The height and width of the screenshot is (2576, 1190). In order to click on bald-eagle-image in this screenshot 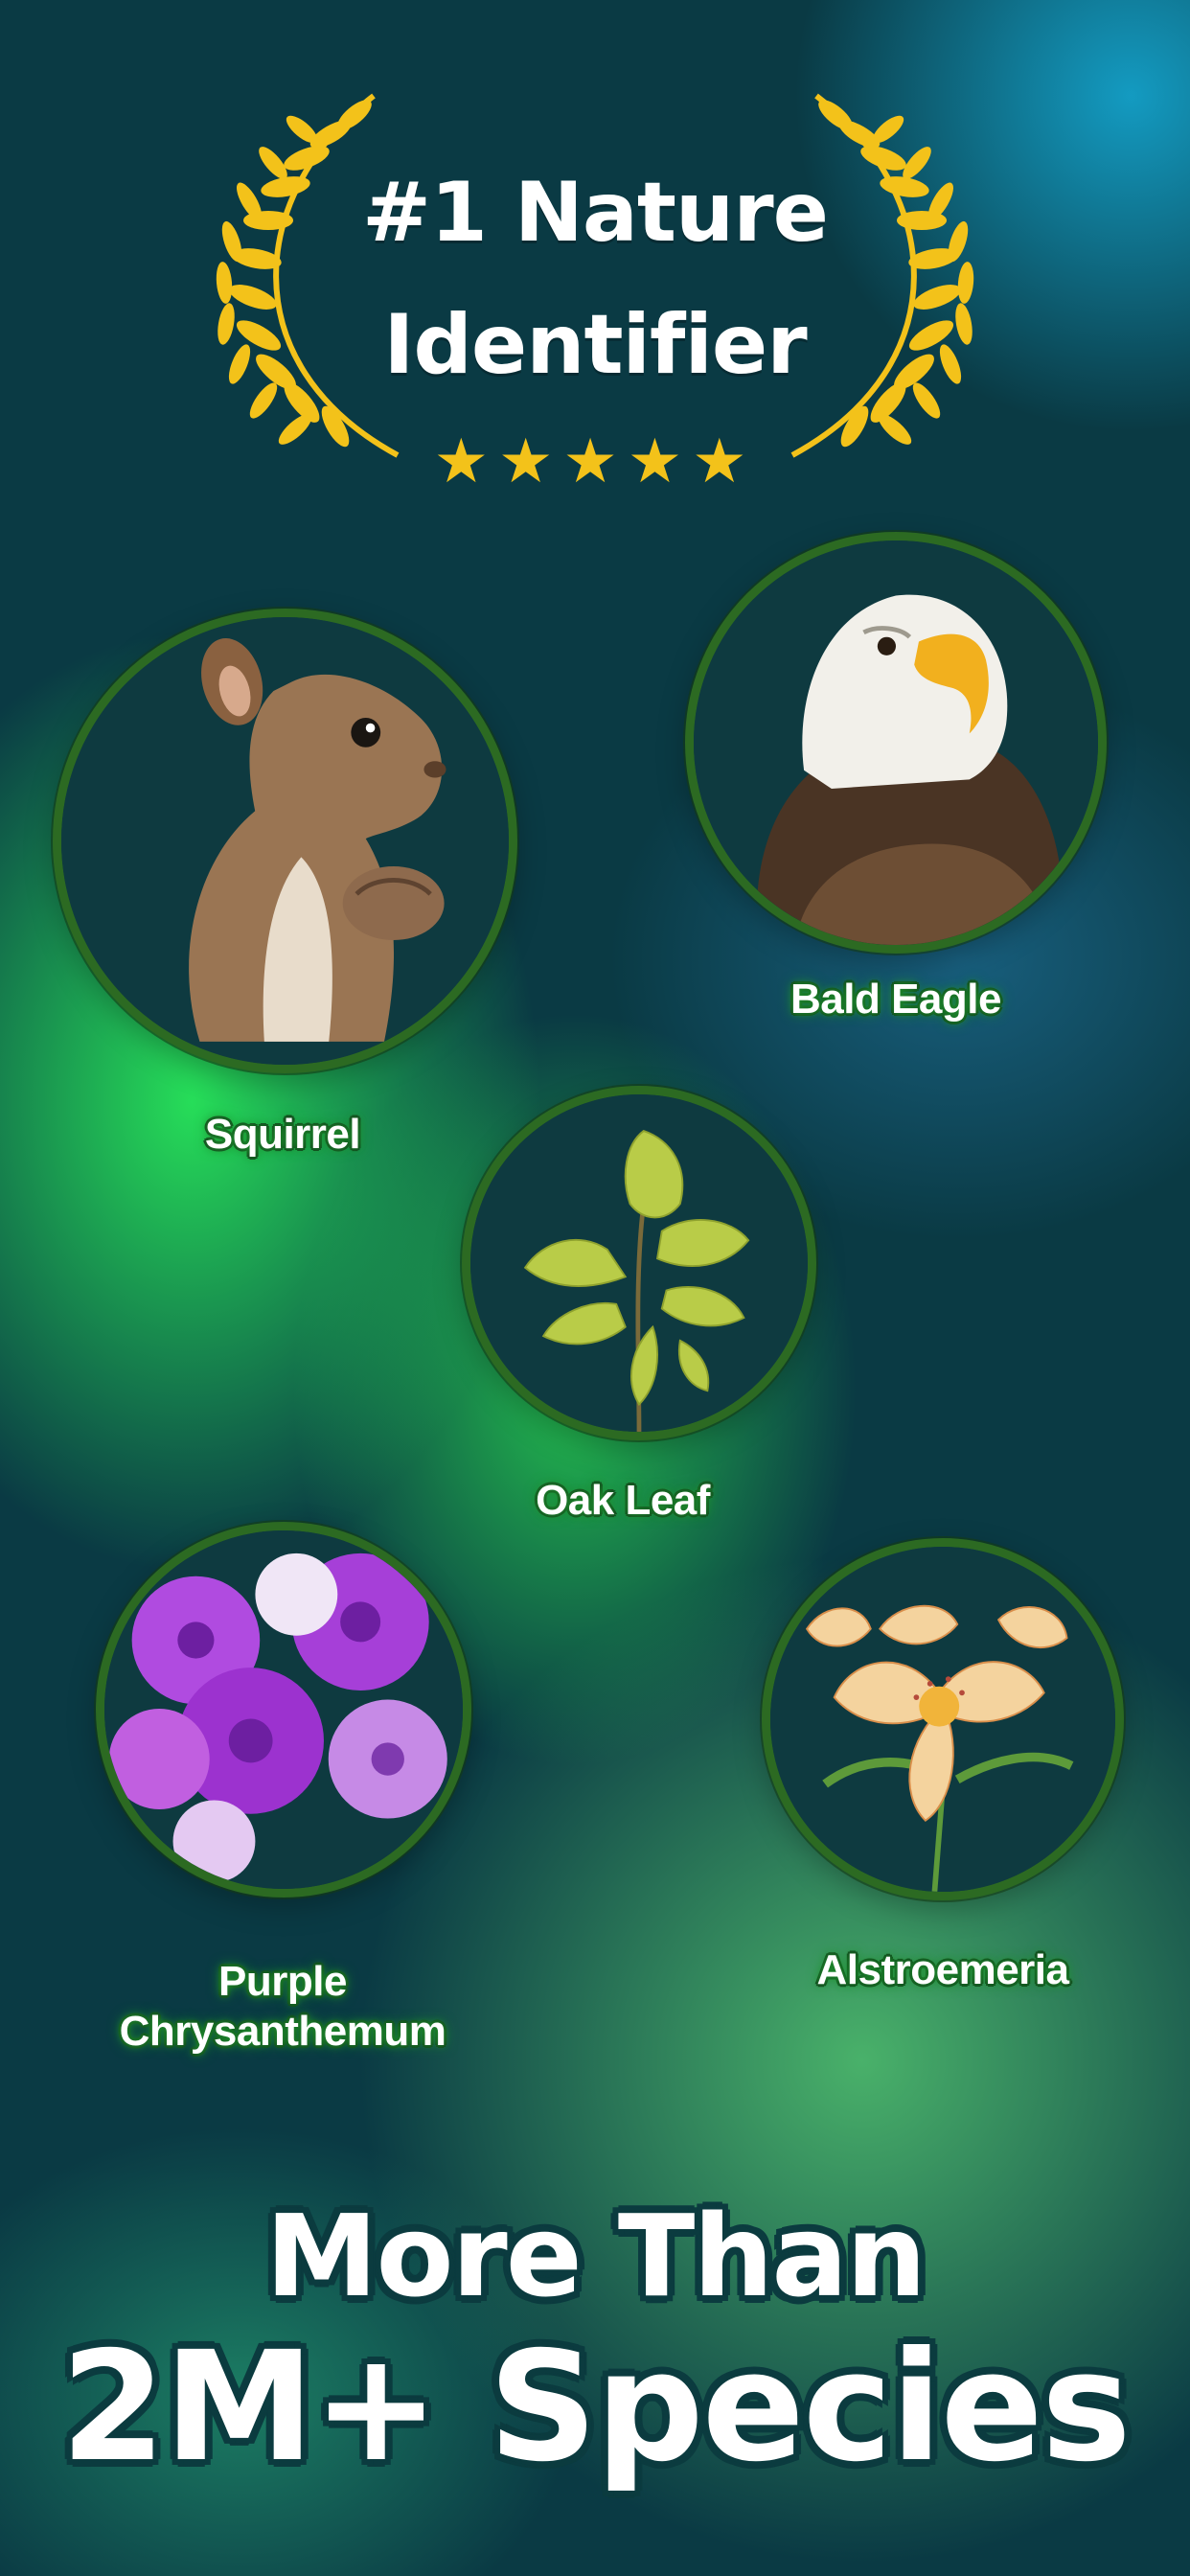, I will do `click(896, 743)`.